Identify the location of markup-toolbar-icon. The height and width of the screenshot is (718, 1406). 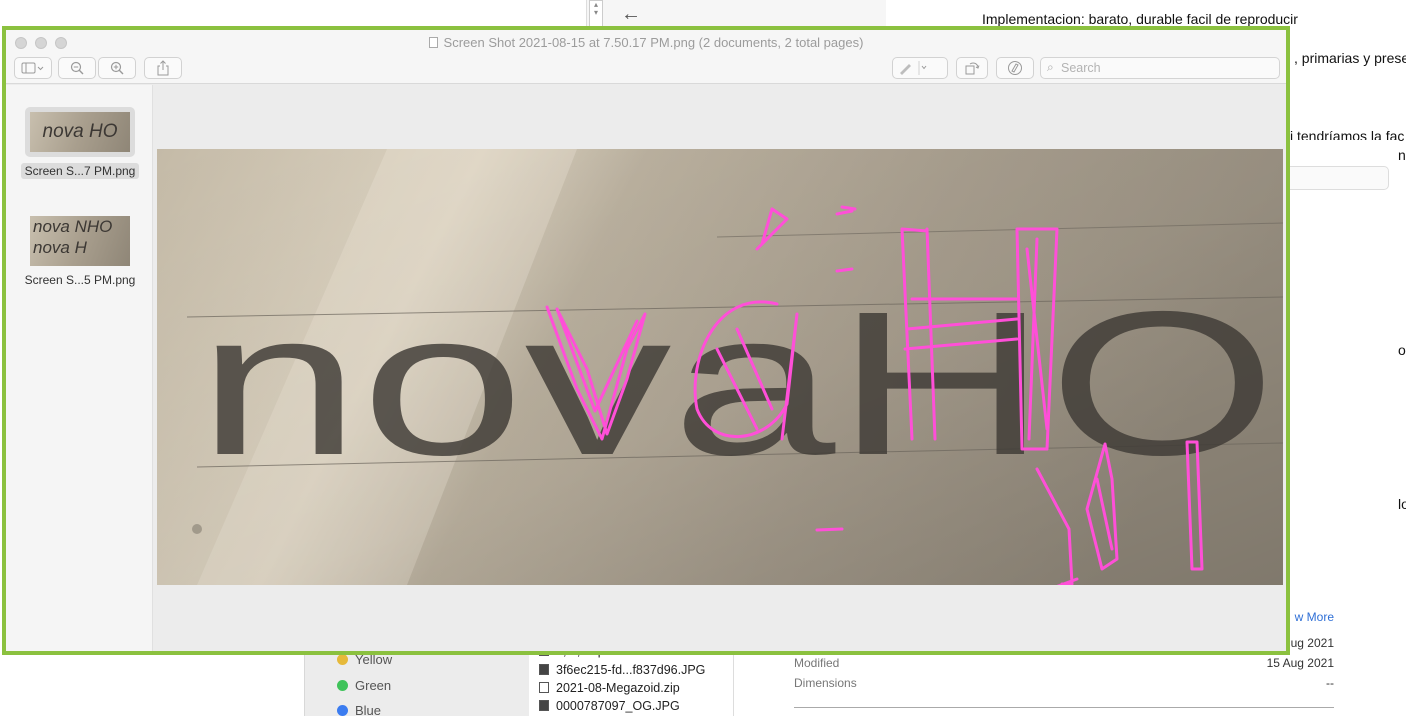
(1015, 68).